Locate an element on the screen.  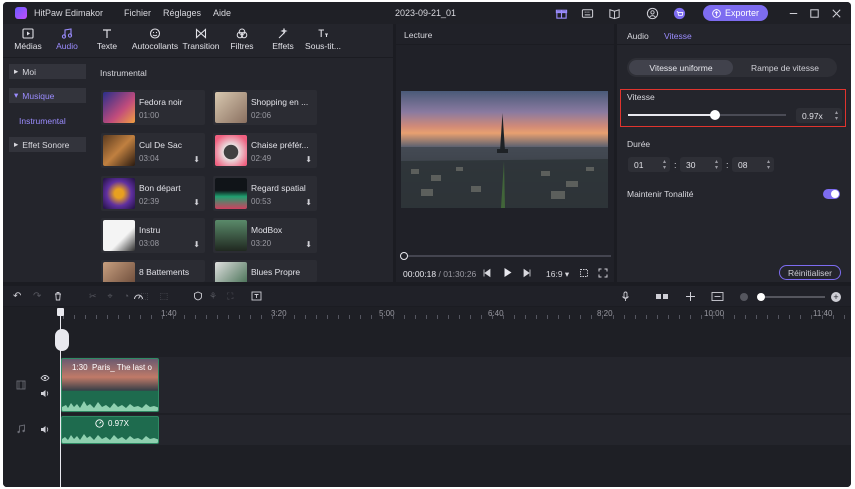
speed-value-input: 0.97x ▴ ▾ is located at coordinates (819, 115).